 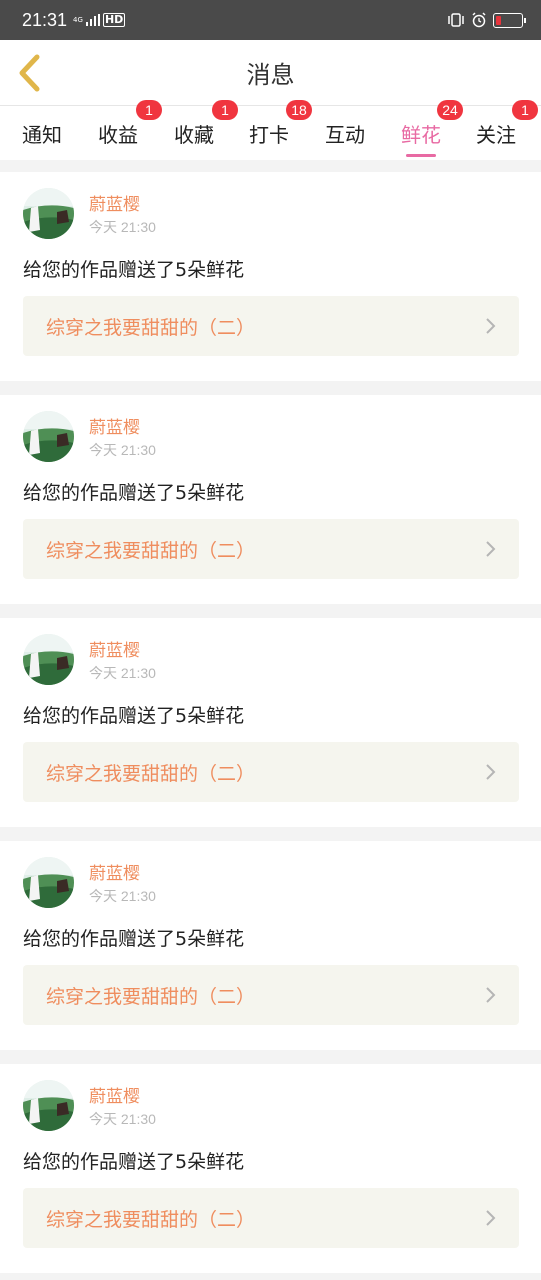 I want to click on network-type: 4G, so click(x=78, y=19).